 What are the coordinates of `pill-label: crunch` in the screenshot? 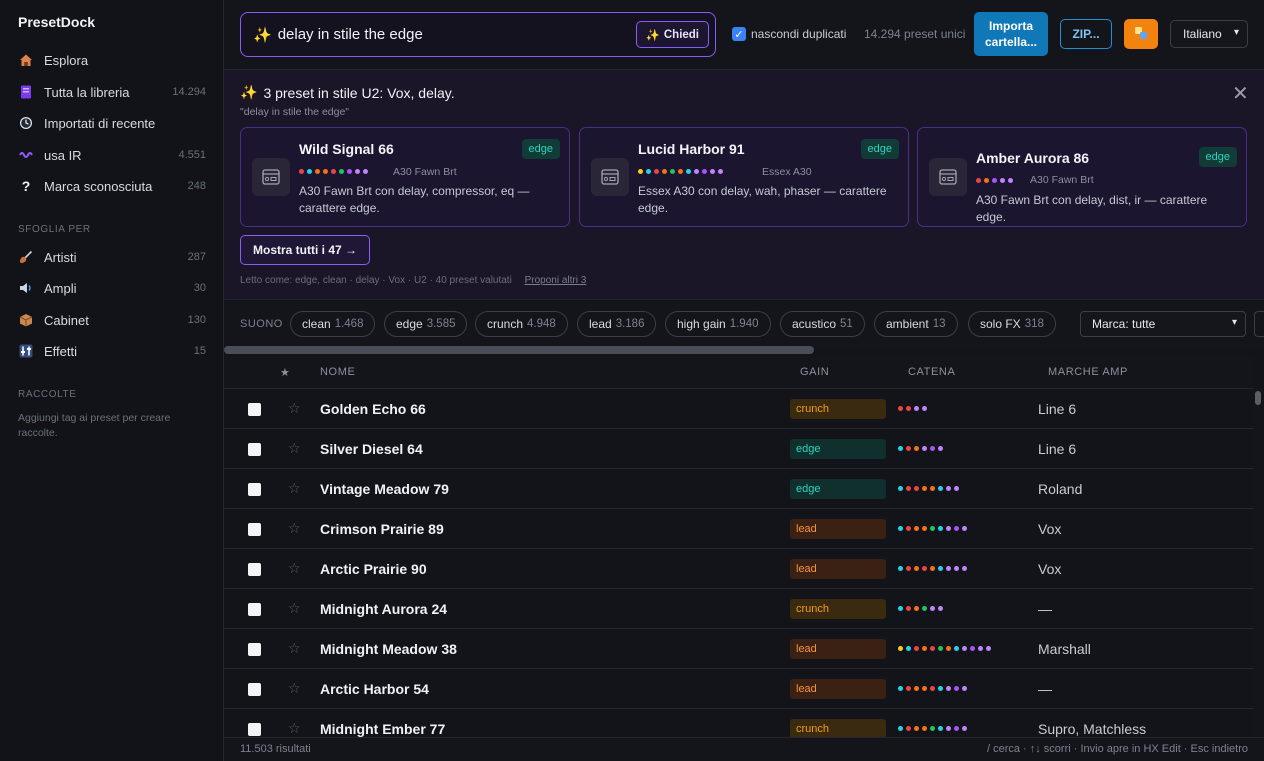 It's located at (505, 324).